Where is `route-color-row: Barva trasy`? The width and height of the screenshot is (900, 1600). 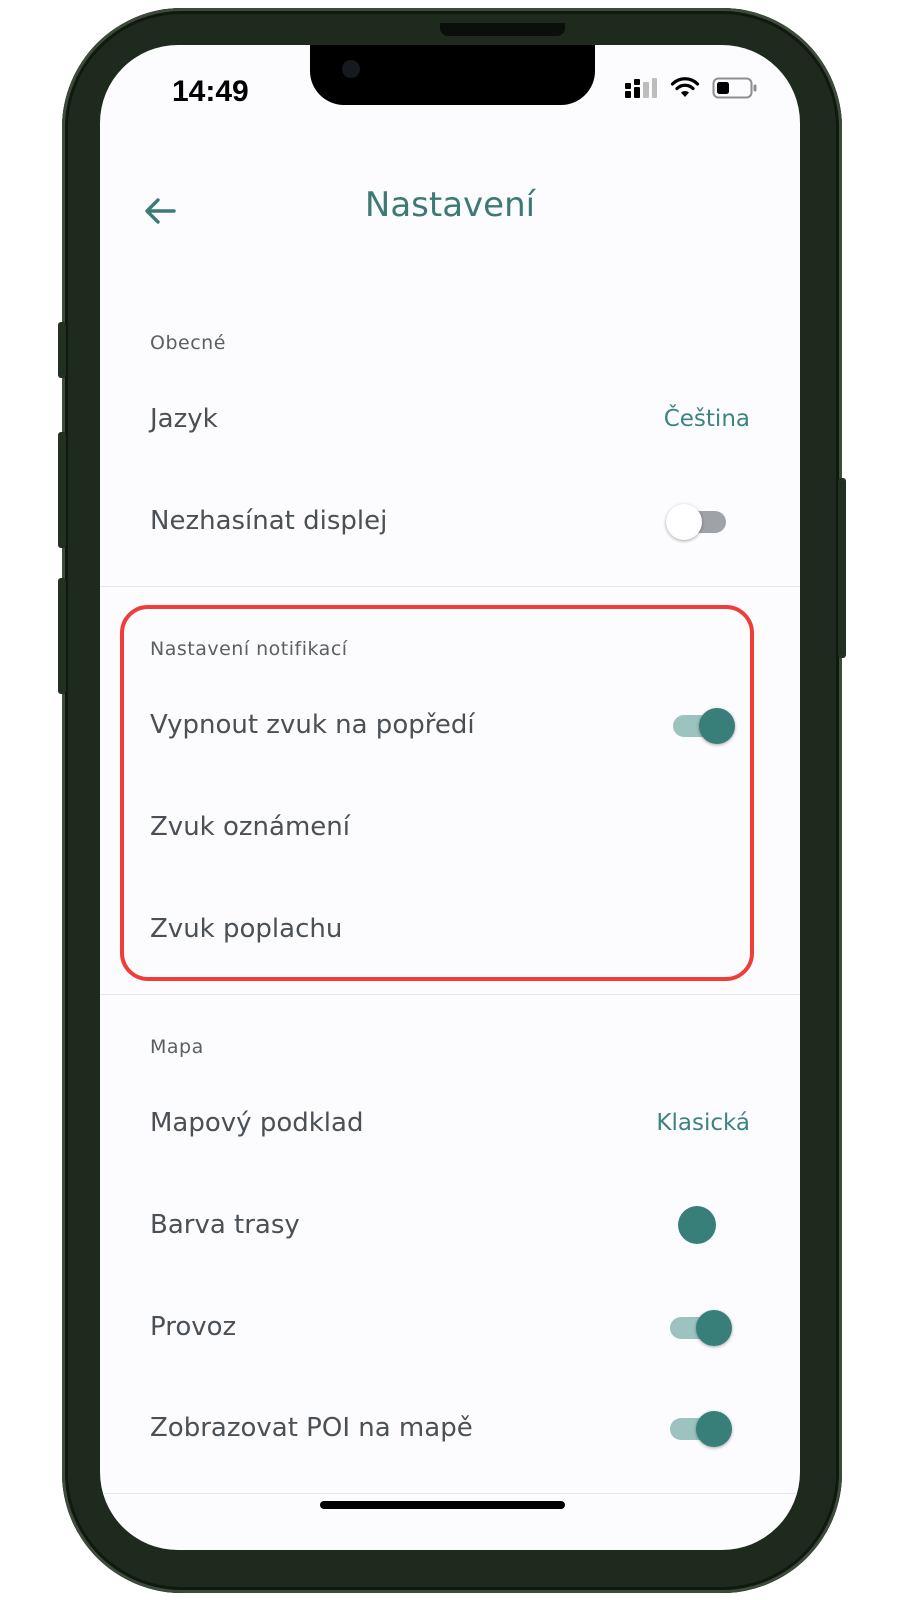 route-color-row: Barva trasy is located at coordinates (450, 1225).